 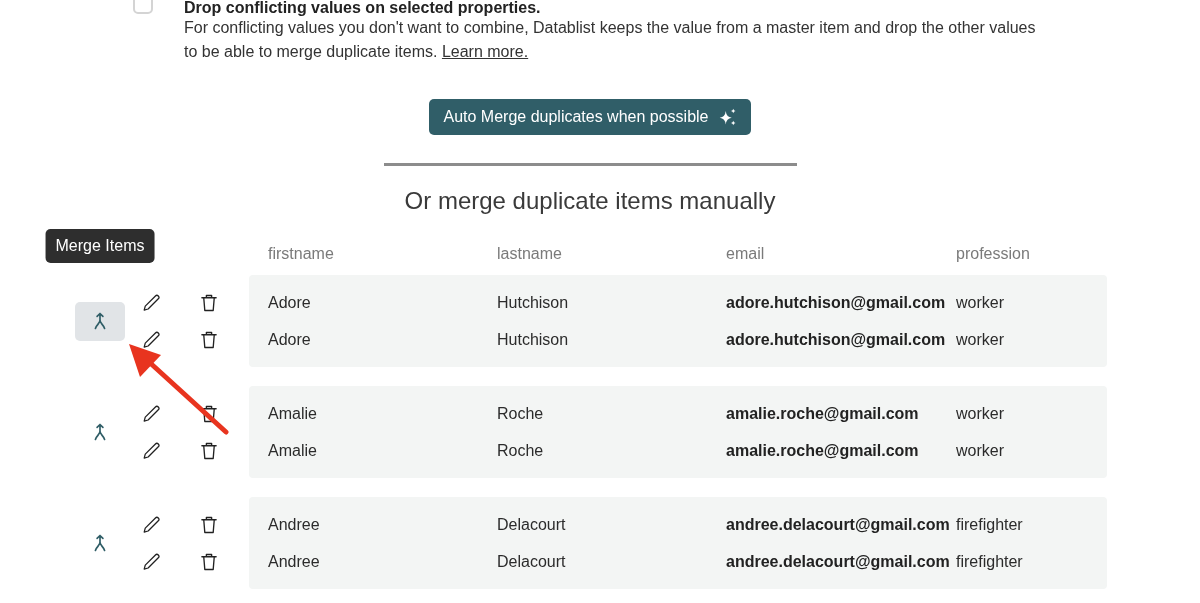 What do you see at coordinates (485, 51) in the screenshot?
I see `learn-more-link: Learn more.` at bounding box center [485, 51].